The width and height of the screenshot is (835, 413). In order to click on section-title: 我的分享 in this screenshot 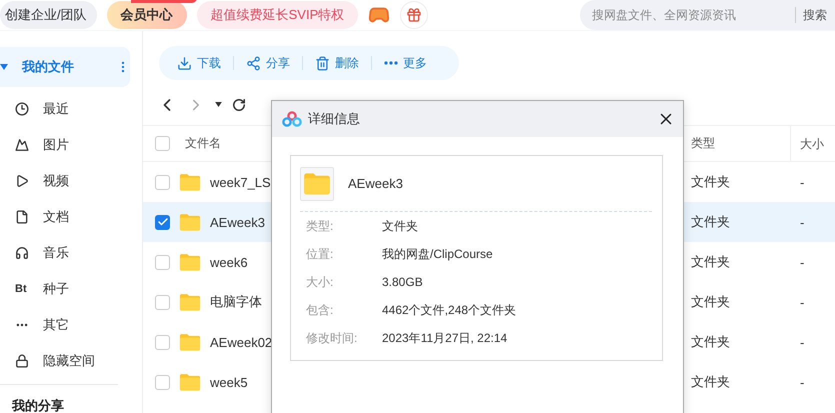, I will do `click(37, 405)`.